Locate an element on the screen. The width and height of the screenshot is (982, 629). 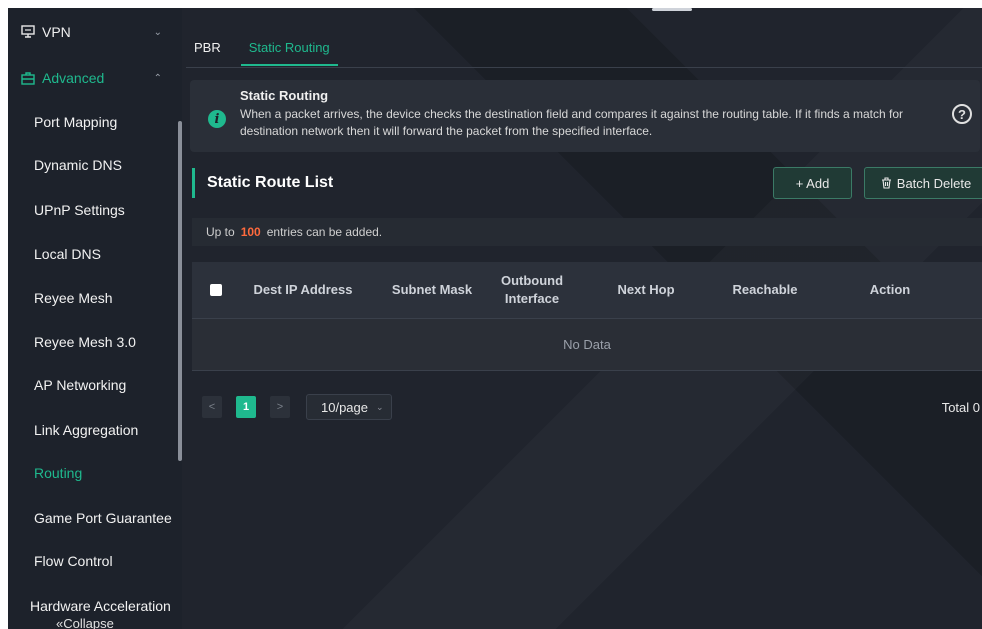
sidebar-group-label: VPN is located at coordinates (56, 32).